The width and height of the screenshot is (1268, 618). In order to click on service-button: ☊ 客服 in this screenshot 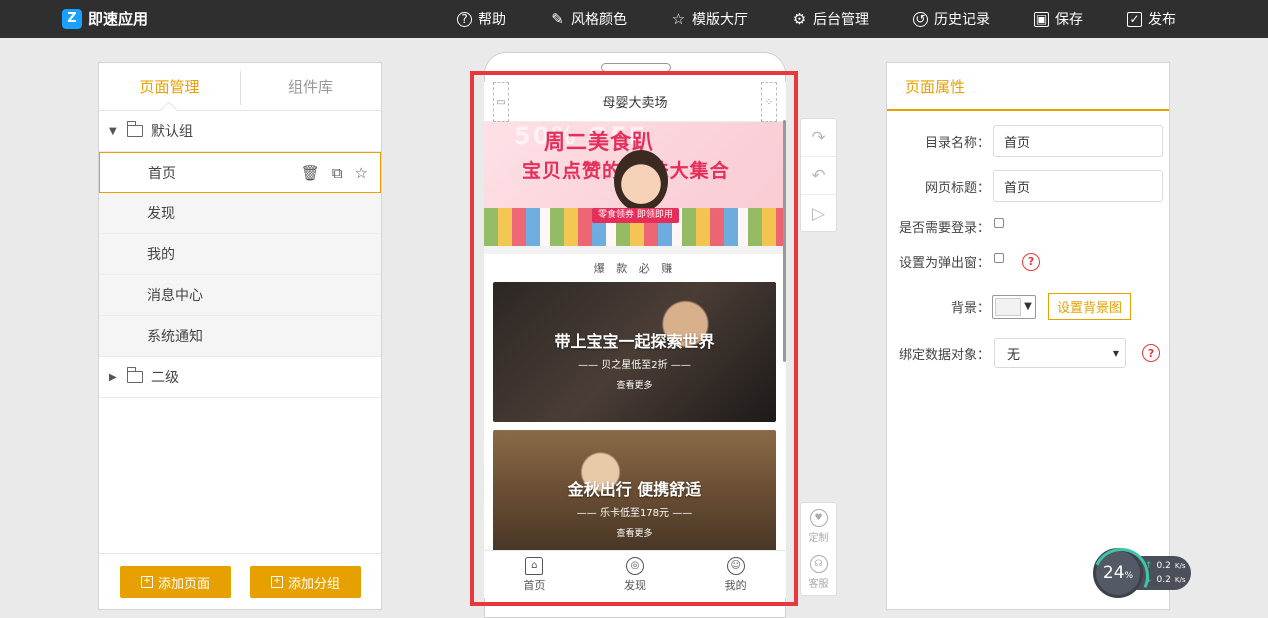, I will do `click(818, 572)`.